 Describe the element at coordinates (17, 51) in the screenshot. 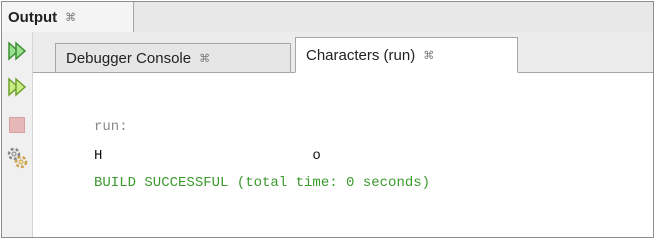

I see `rerun-icon` at that location.